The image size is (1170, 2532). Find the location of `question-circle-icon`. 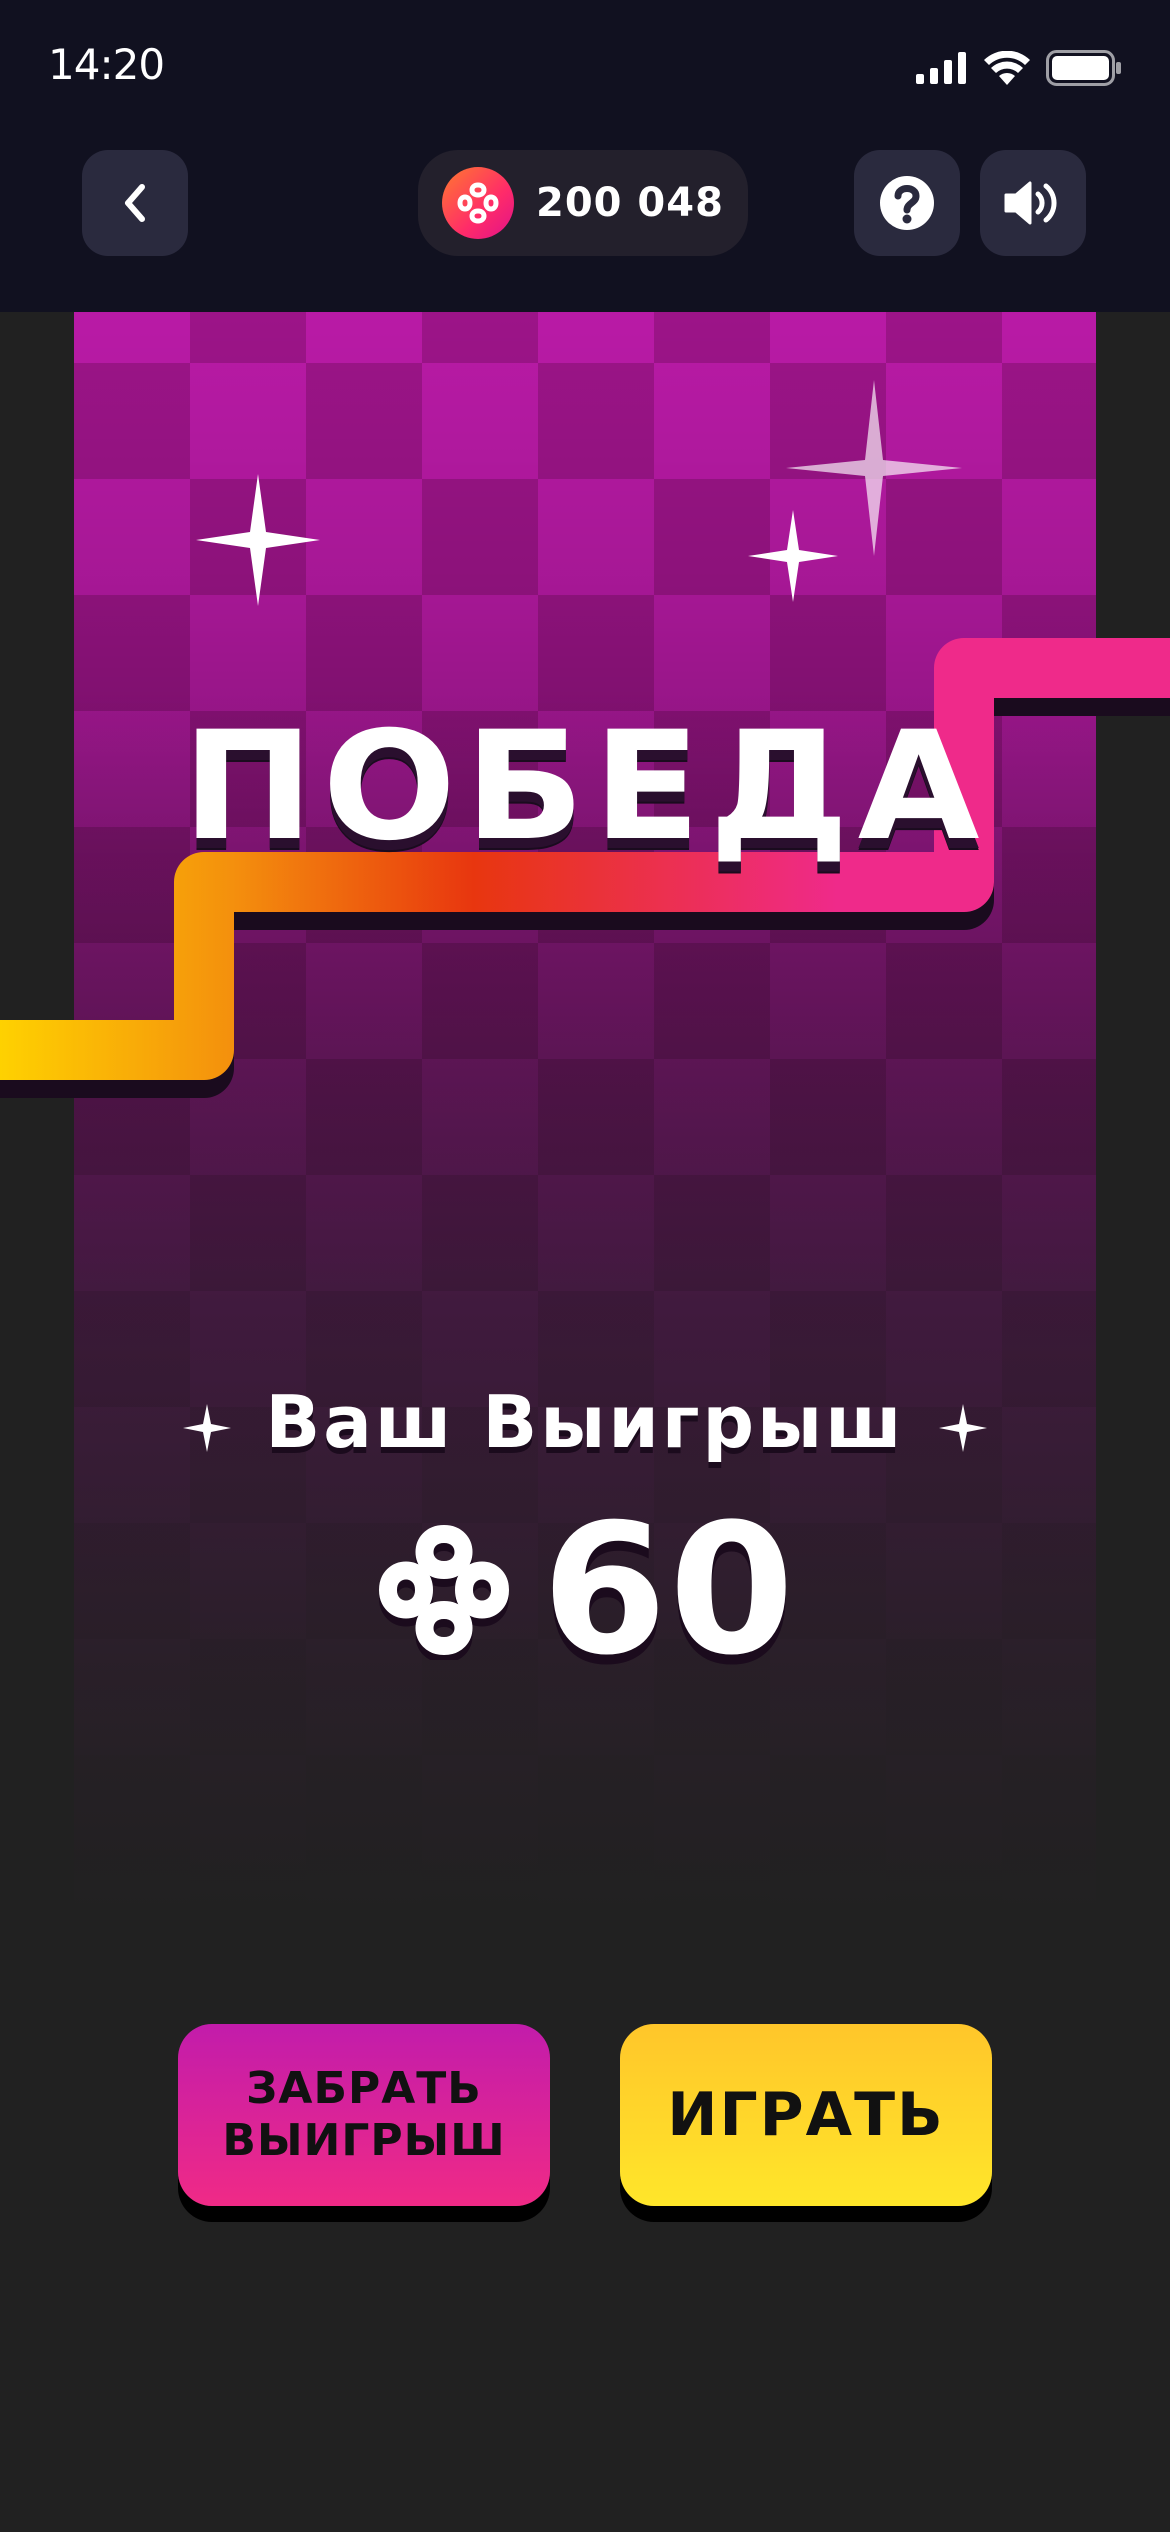

question-circle-icon is located at coordinates (907, 203).